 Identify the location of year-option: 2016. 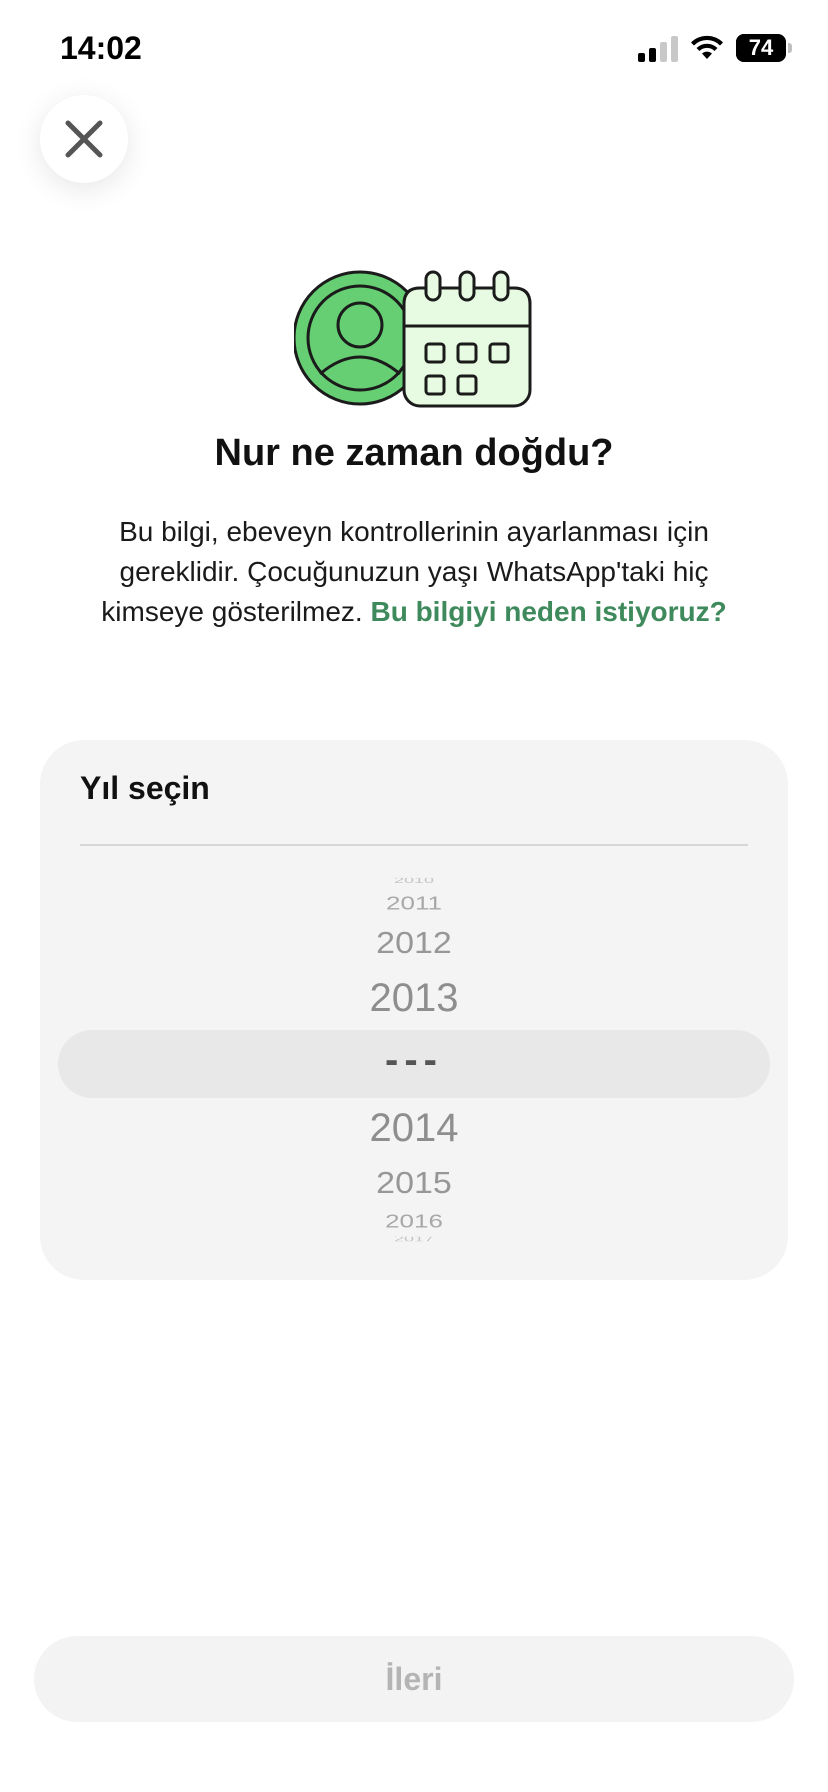
(414, 1221).